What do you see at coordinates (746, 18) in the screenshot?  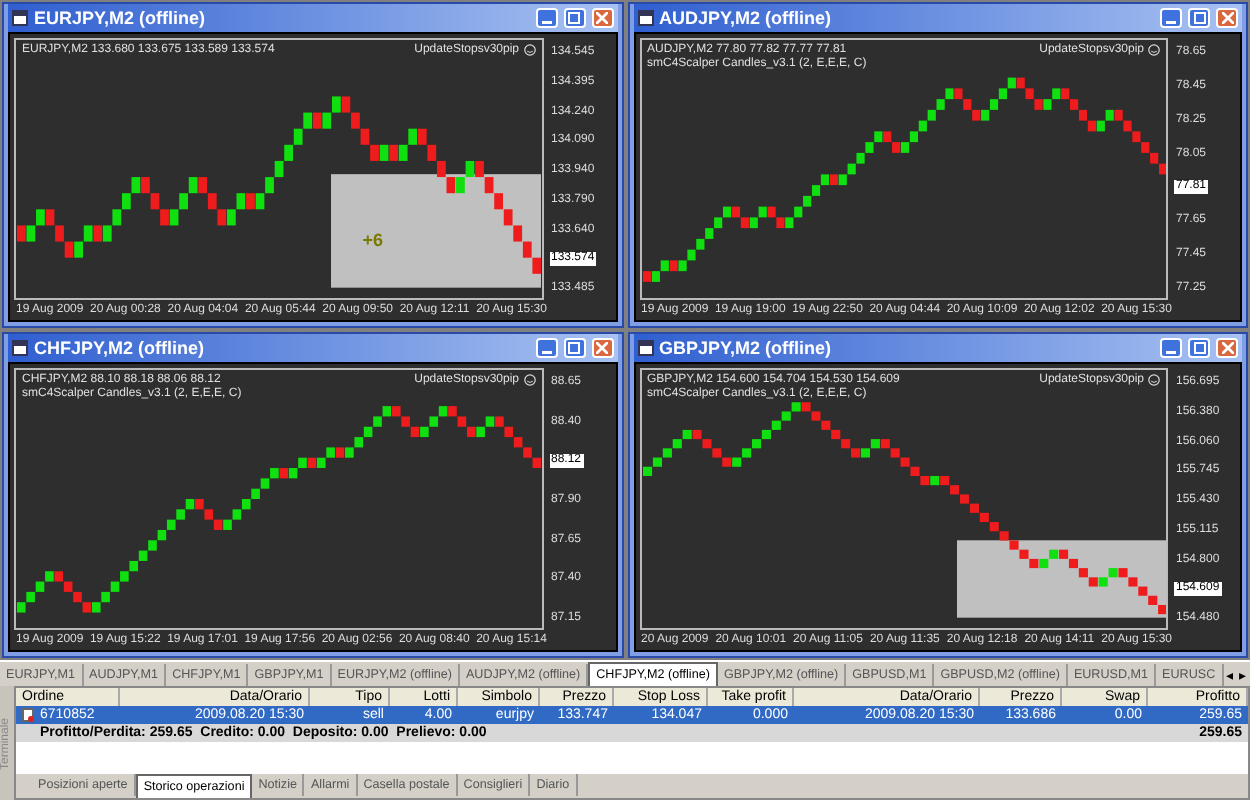 I see `window-title: AUDJPY,M2 (offline)` at bounding box center [746, 18].